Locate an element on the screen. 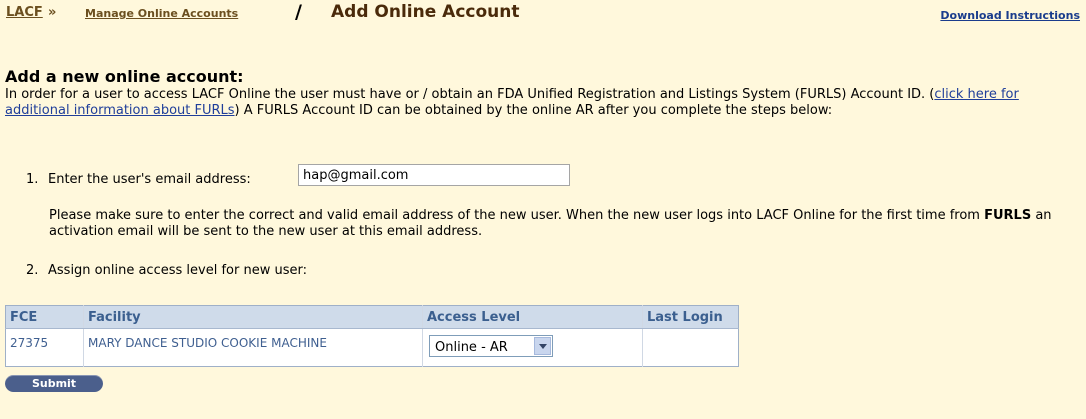  email-label: Enter the user's email address: is located at coordinates (149, 179).